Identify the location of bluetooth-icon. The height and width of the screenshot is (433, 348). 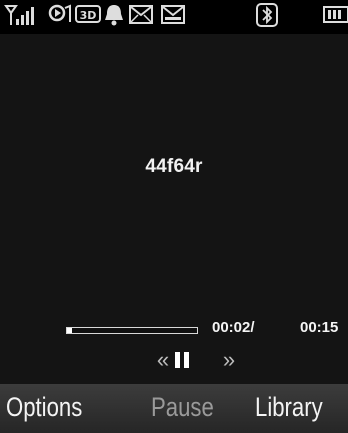
(267, 16).